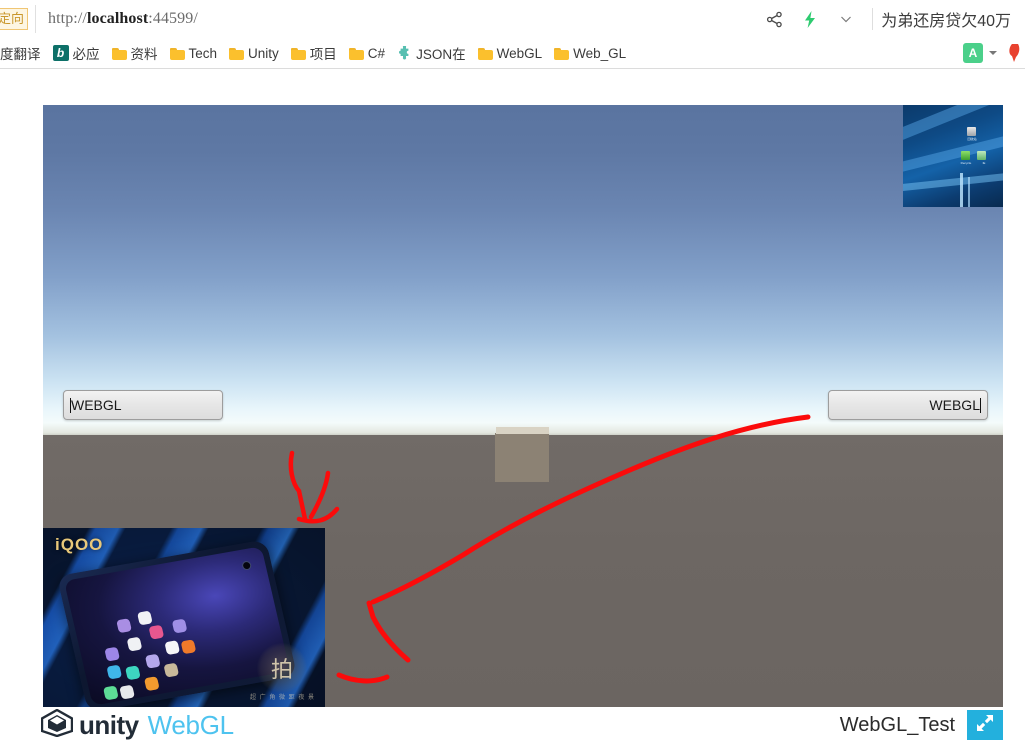  What do you see at coordinates (57, 725) in the screenshot?
I see `unity-cube-icon` at bounding box center [57, 725].